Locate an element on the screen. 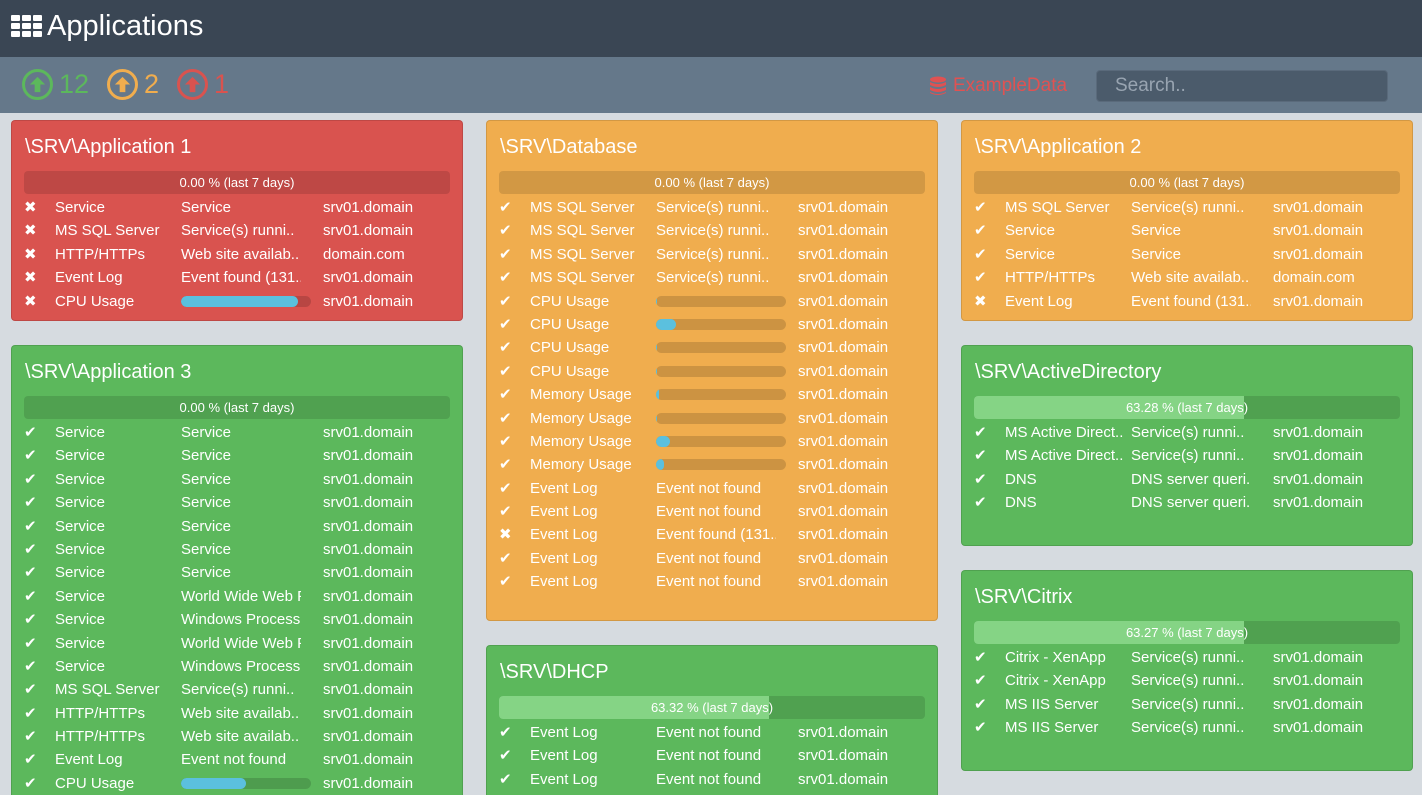 Image resolution: width=1422 pixels, height=795 pixels. check-row: ✖ HTTP/HTTPs Web site availab.. domain.com is located at coordinates (239, 254).